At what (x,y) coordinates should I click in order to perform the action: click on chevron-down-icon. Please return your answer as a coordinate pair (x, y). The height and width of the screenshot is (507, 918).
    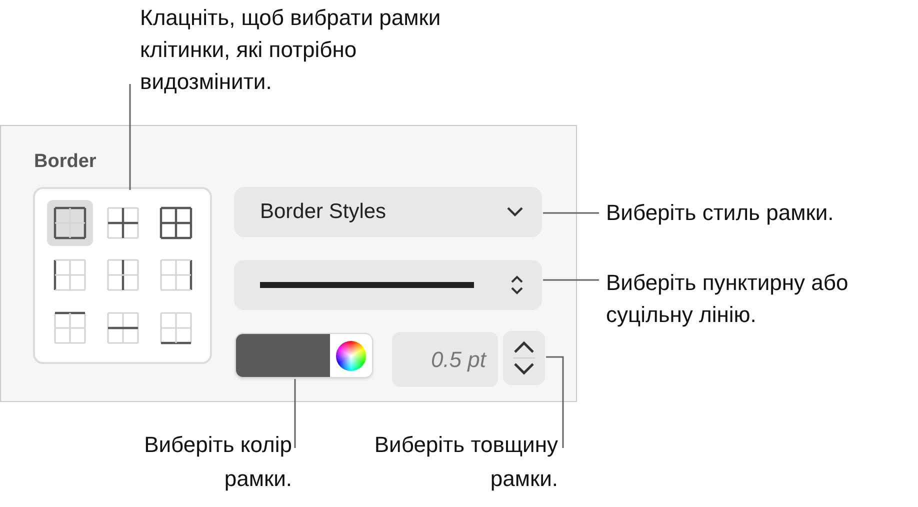
    Looking at the image, I should click on (515, 212).